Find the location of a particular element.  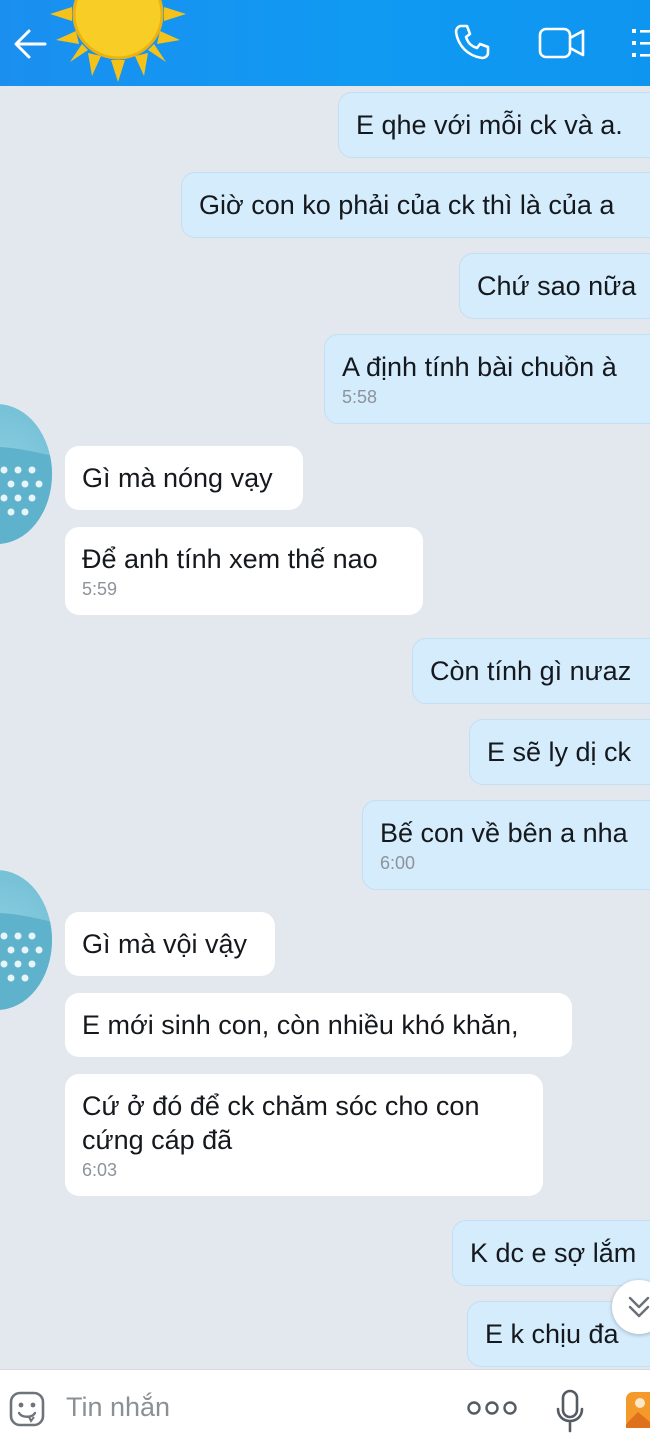

message-bubble-outgoing: K dc e sợ lắm is located at coordinates (551, 1253).